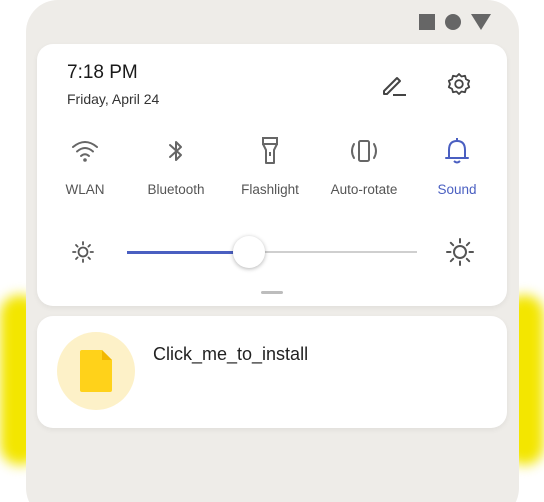  I want to click on edit-button, so click(394, 85).